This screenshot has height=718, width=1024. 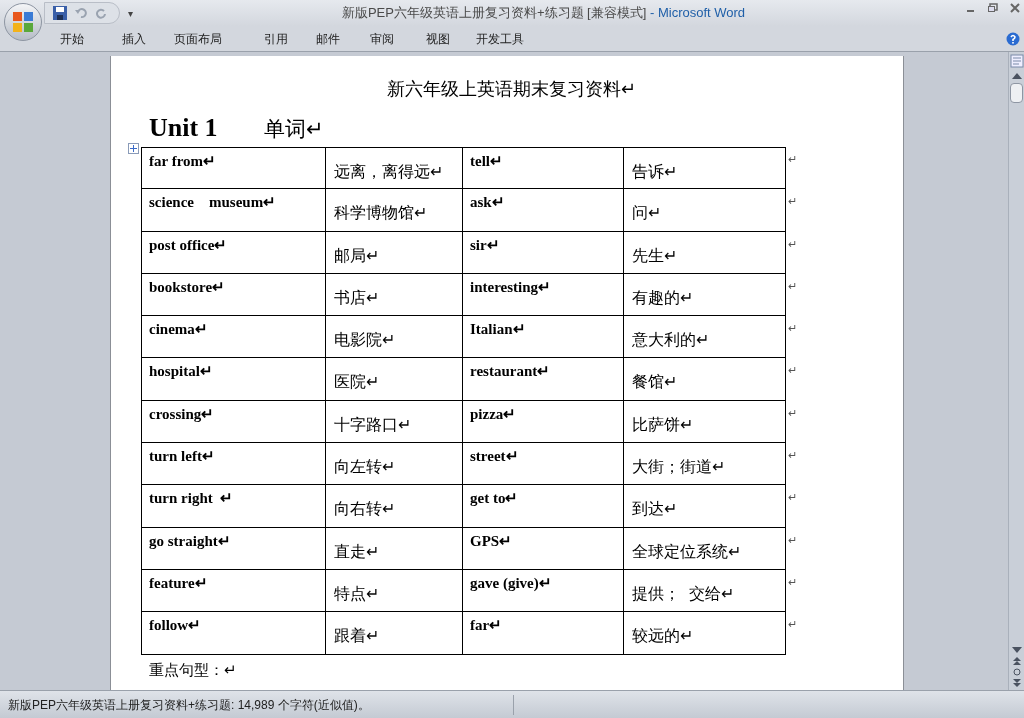 I want to click on table-cell: 告诉↵, so click(x=705, y=168).